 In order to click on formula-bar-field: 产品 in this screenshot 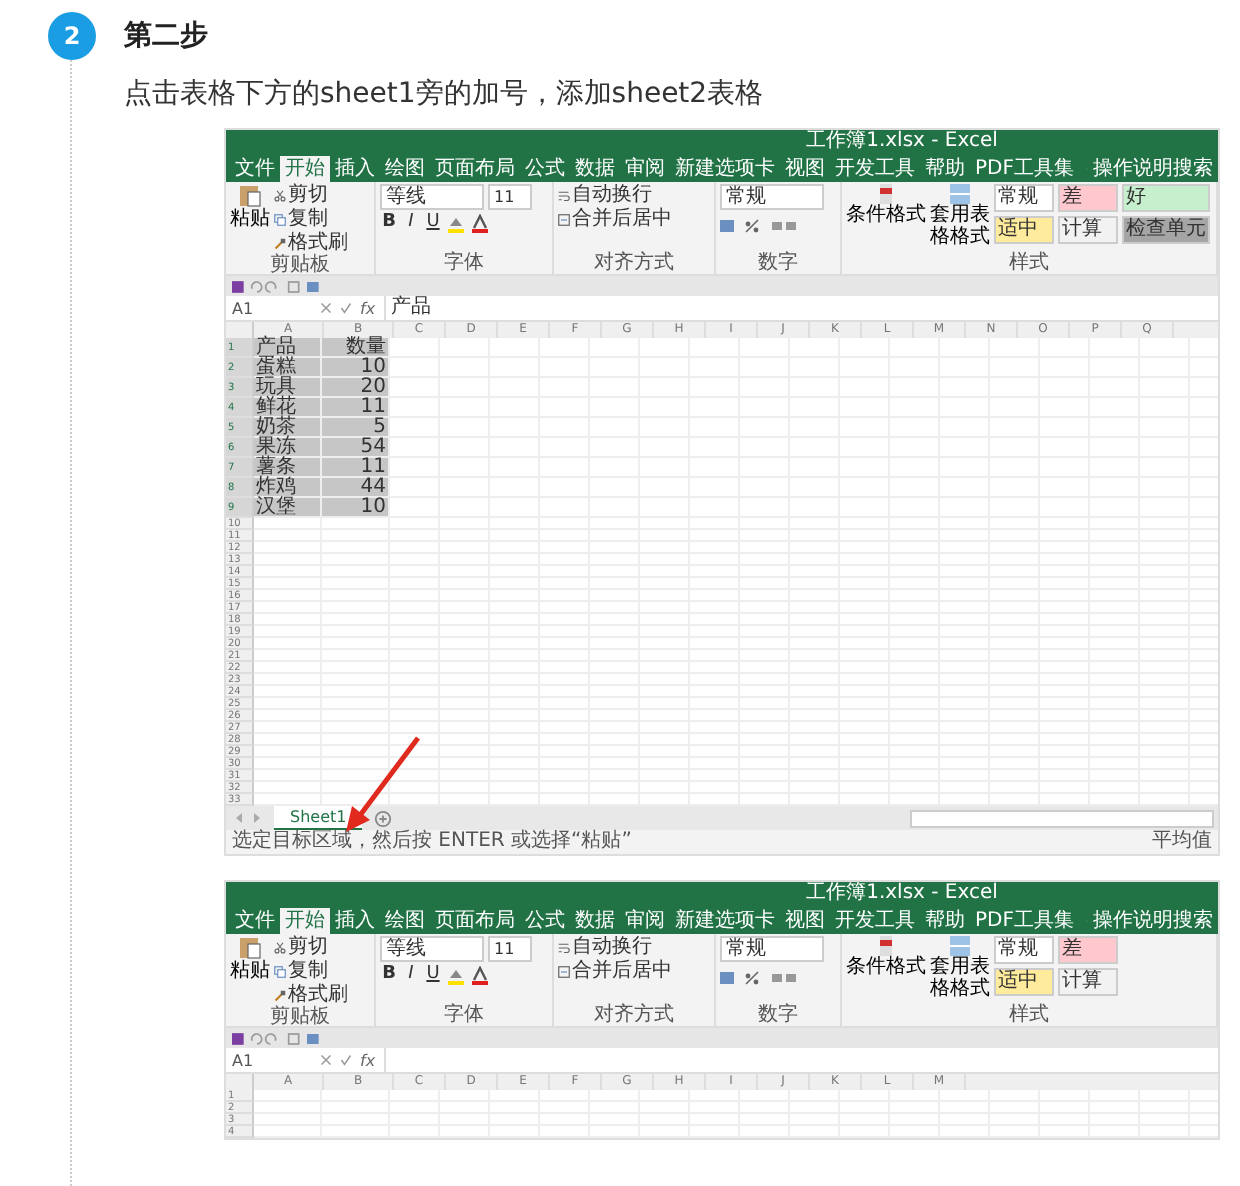, I will do `click(800, 308)`.